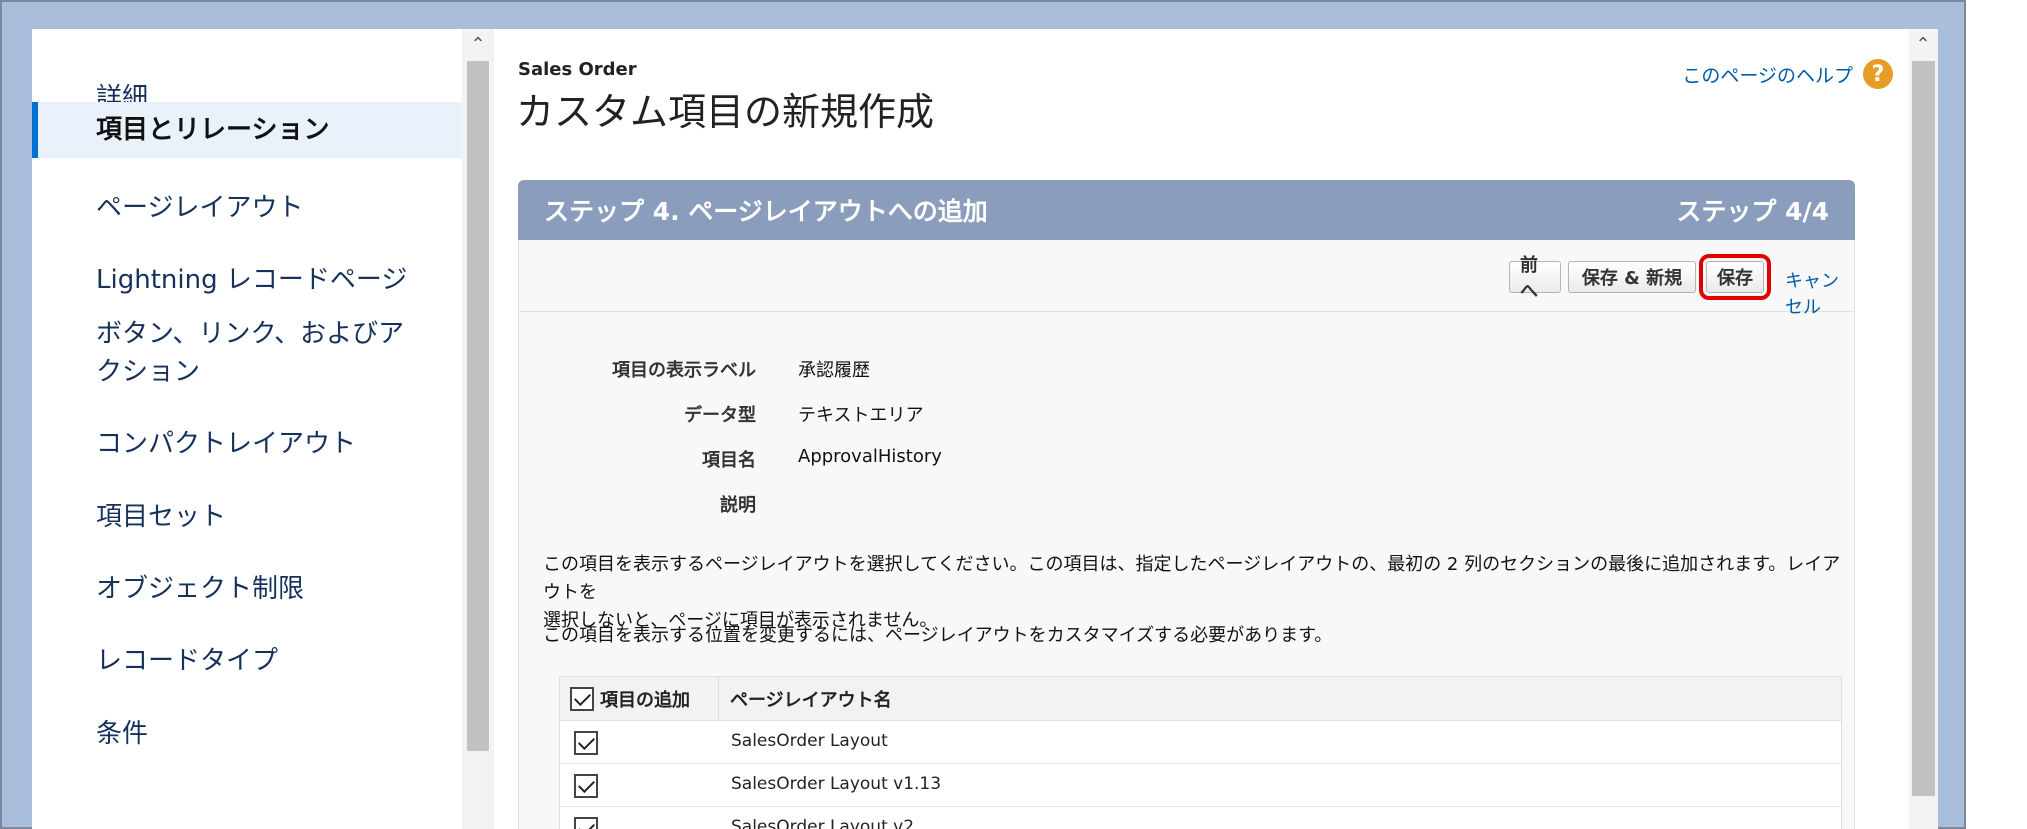  What do you see at coordinates (577, 69) in the screenshot?
I see `object-name: Sales Order` at bounding box center [577, 69].